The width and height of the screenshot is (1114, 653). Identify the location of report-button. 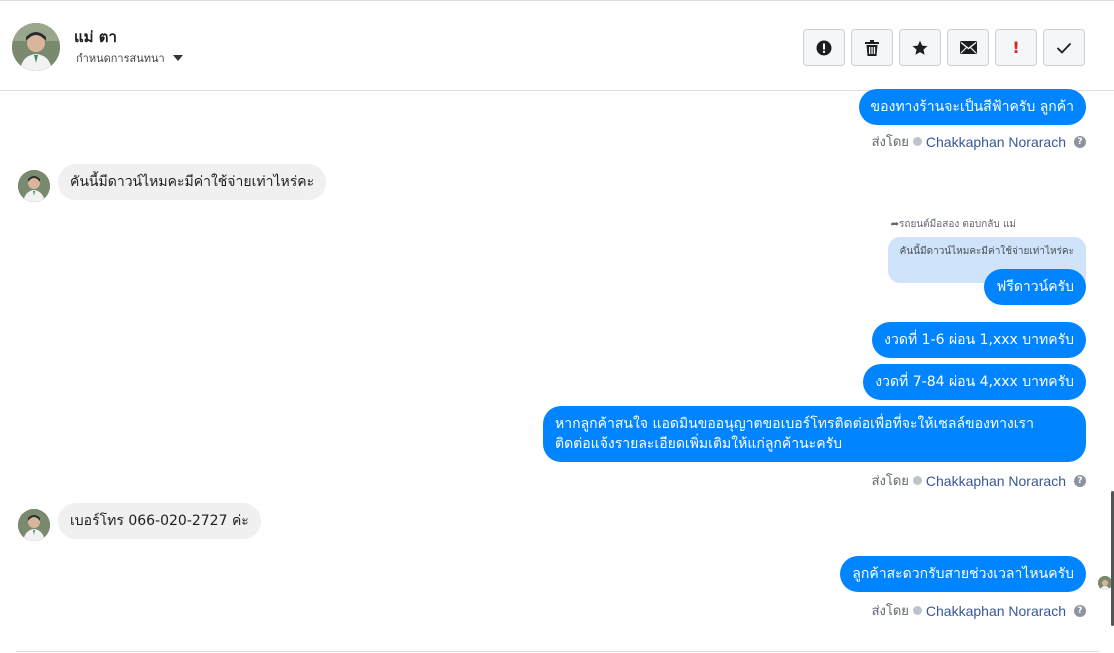
(824, 47).